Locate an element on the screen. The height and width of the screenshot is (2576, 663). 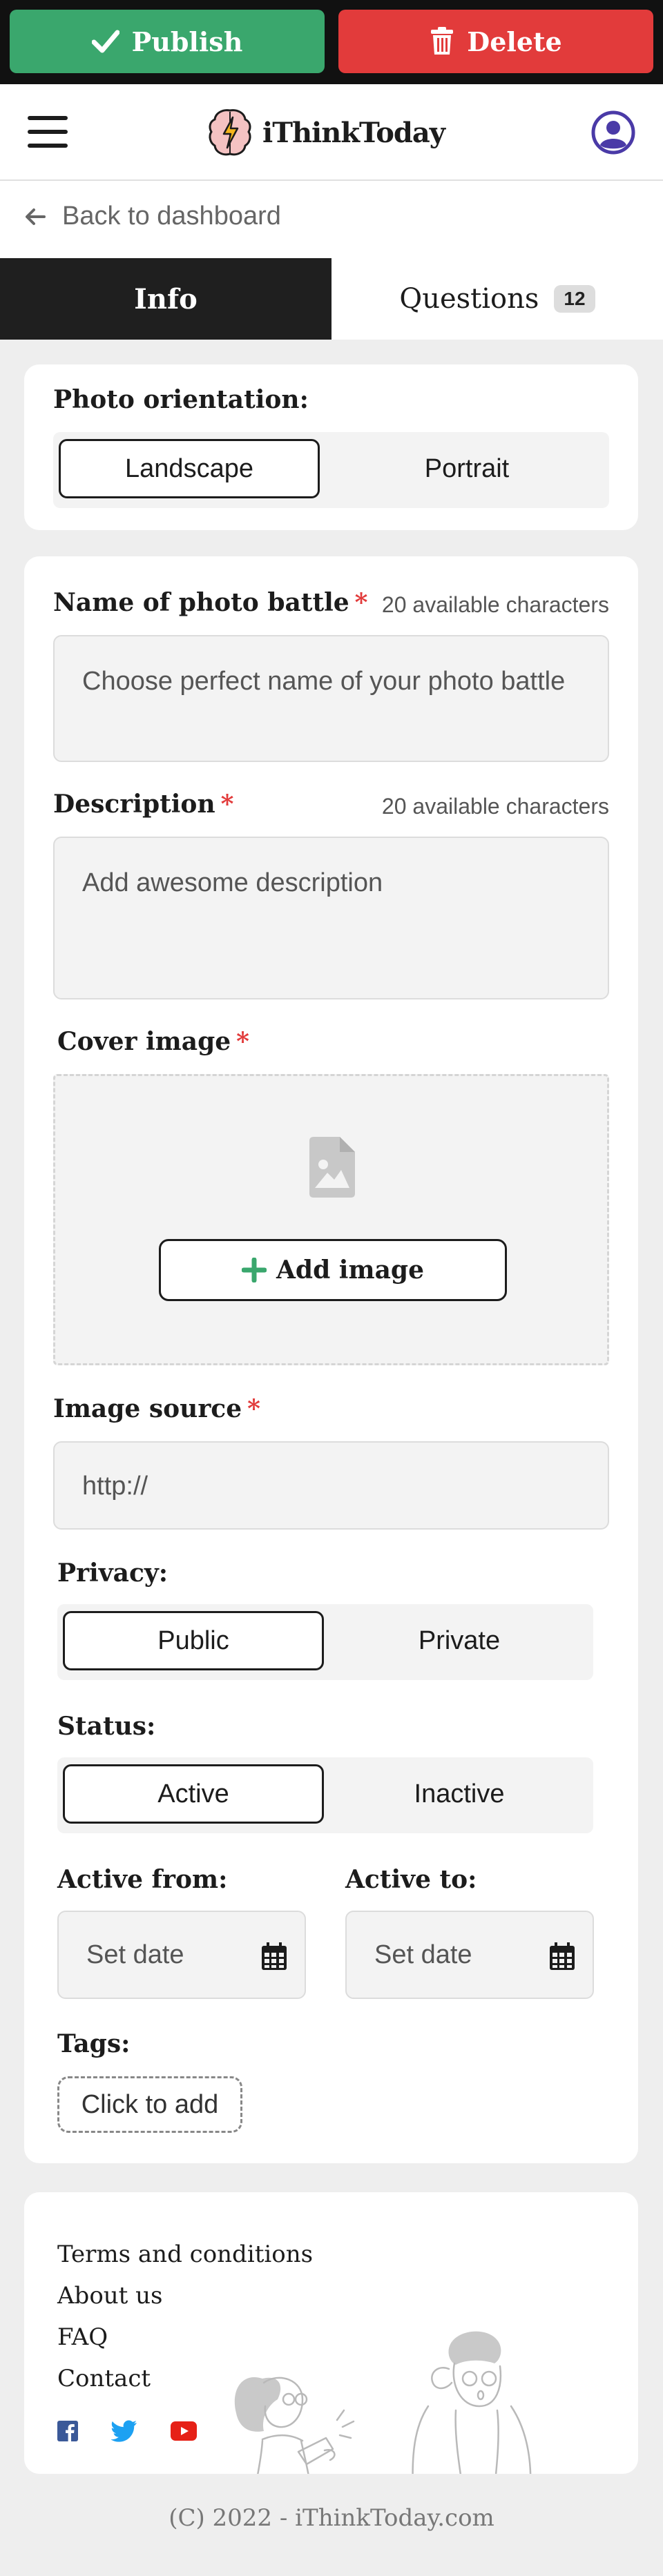
cover-image-label: Cover image * is located at coordinates (153, 1041).